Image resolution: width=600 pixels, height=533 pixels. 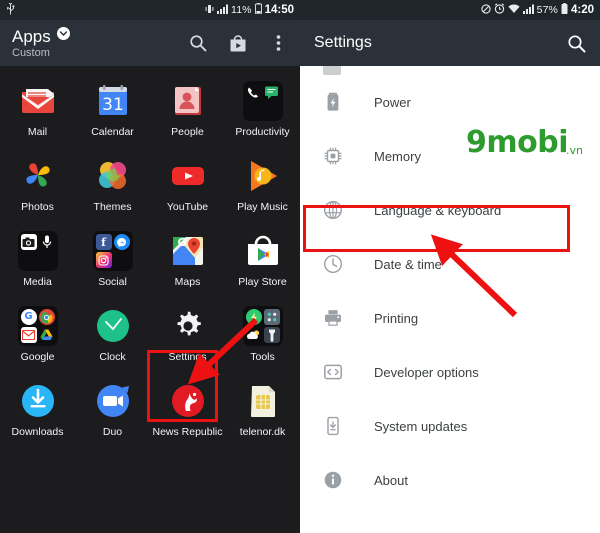 I want to click on facebook-icon: f, so click(x=103, y=242).